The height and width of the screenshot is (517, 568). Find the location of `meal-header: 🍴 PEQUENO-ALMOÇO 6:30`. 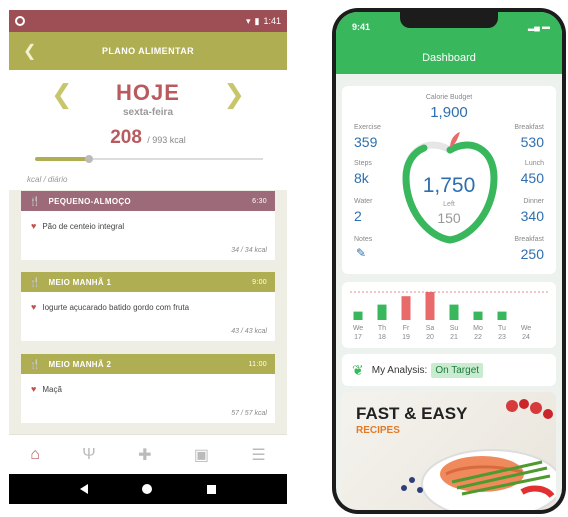

meal-header: 🍴 PEQUENO-ALMOÇO 6:30 is located at coordinates (148, 201).